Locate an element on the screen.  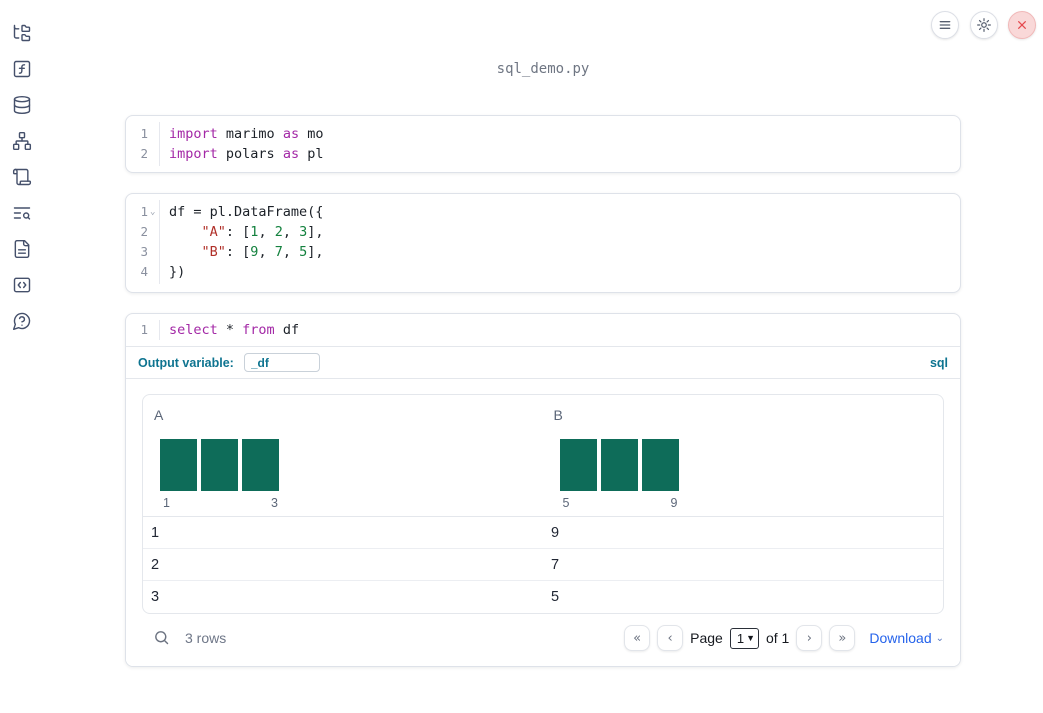
column-header-a: A 1 3 is located at coordinates (343, 455).